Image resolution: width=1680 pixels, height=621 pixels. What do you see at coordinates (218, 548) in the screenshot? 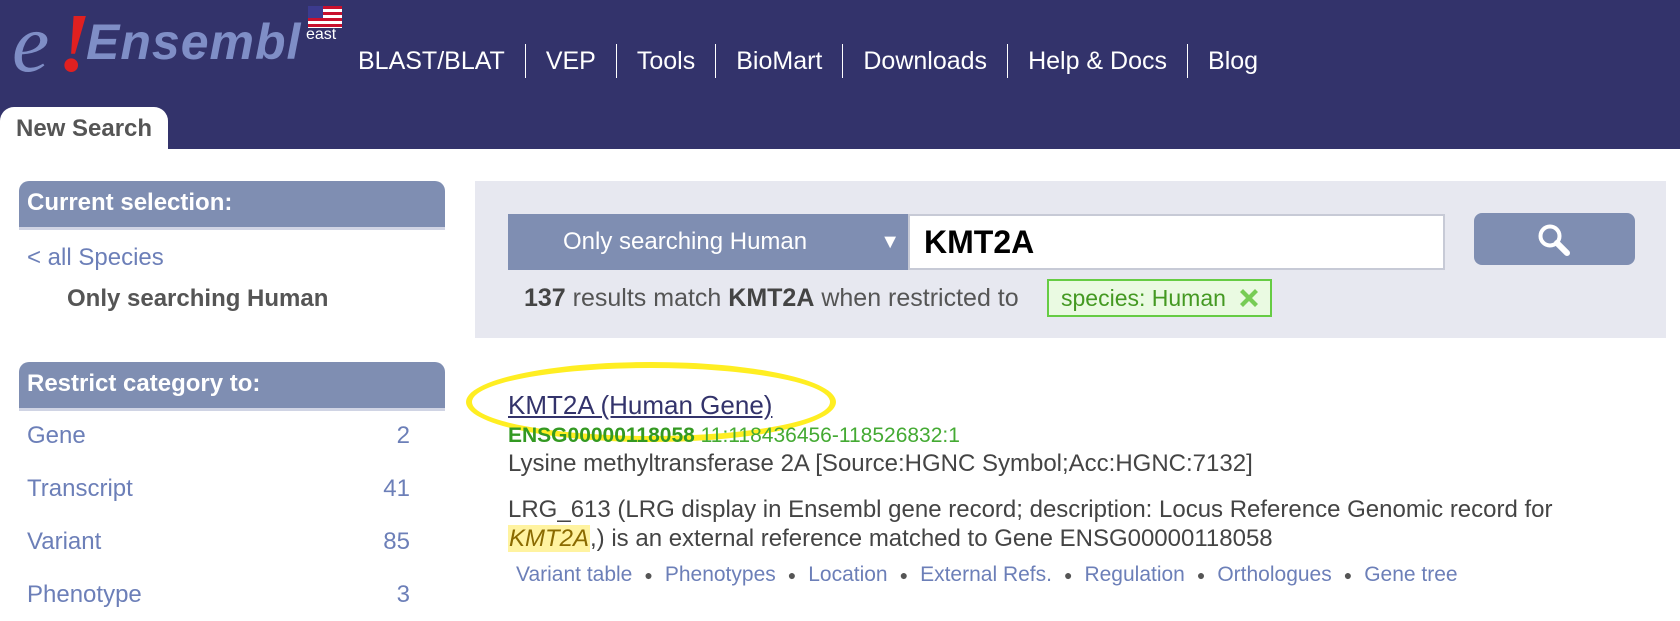
I see `category-variant: Variant 85` at bounding box center [218, 548].